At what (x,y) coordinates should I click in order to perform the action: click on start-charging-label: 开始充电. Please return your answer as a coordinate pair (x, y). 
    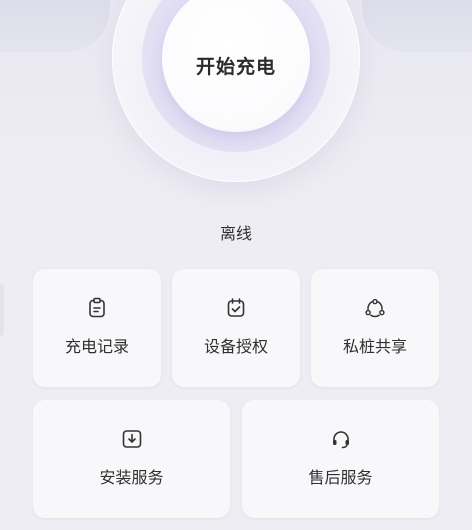
    Looking at the image, I should click on (235, 66).